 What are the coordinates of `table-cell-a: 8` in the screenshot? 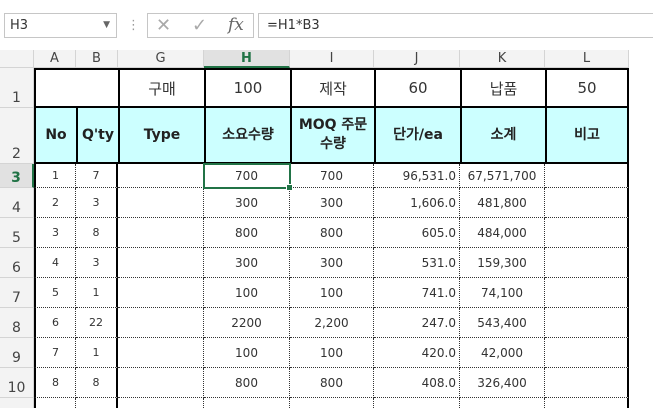 It's located at (55, 383).